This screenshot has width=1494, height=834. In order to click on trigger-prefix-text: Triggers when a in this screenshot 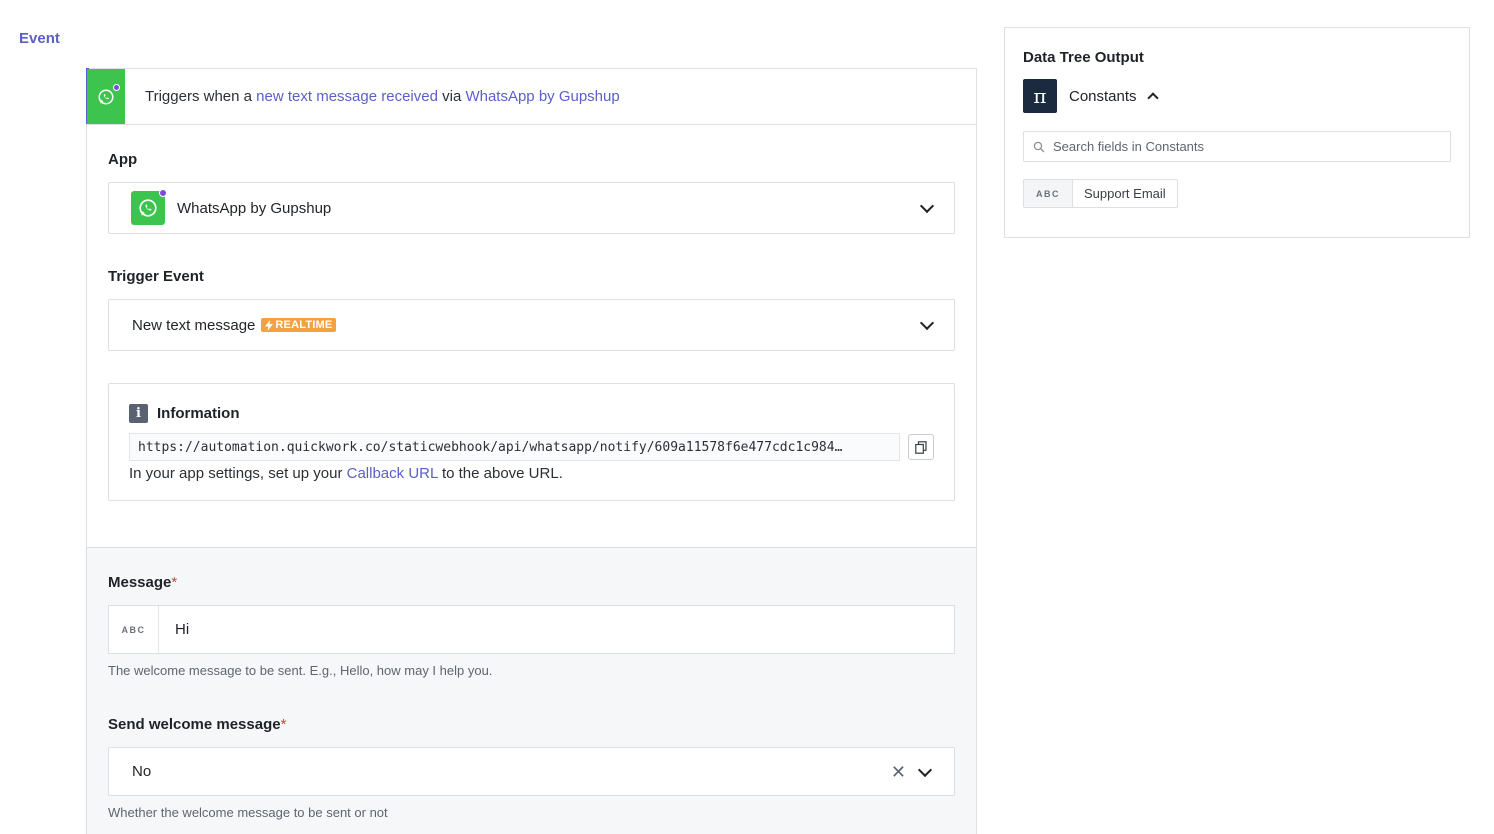, I will do `click(201, 96)`.